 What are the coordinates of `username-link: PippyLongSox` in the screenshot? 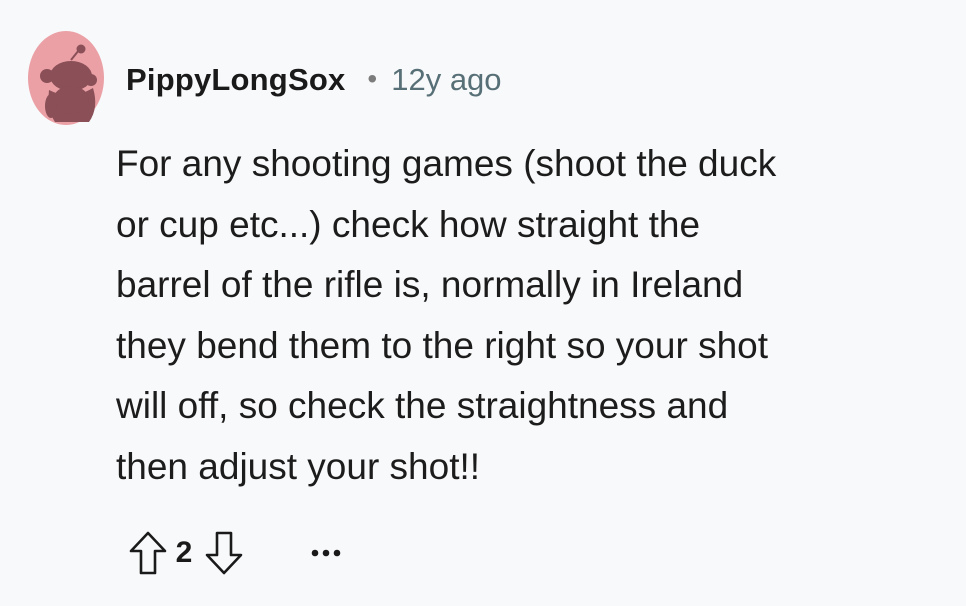 It's located at (235, 80).